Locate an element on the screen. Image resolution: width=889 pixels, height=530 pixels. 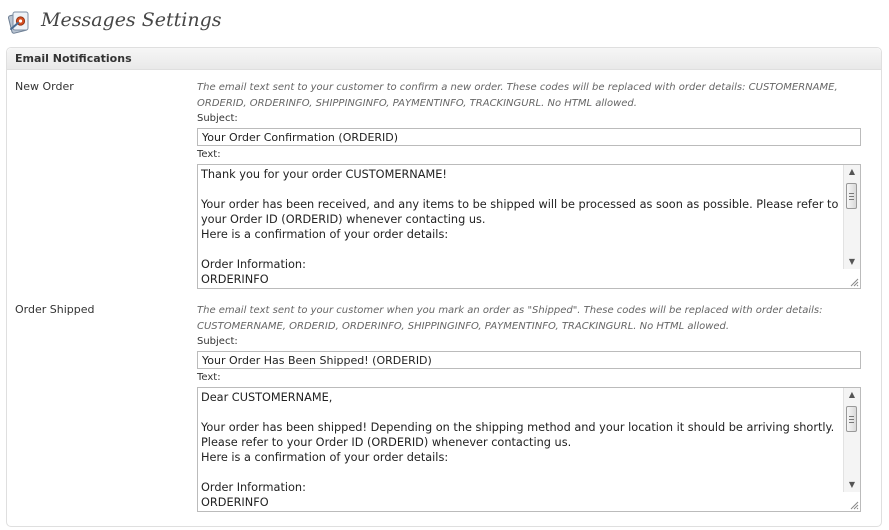
new-order-text-label: Text: is located at coordinates (209, 154).